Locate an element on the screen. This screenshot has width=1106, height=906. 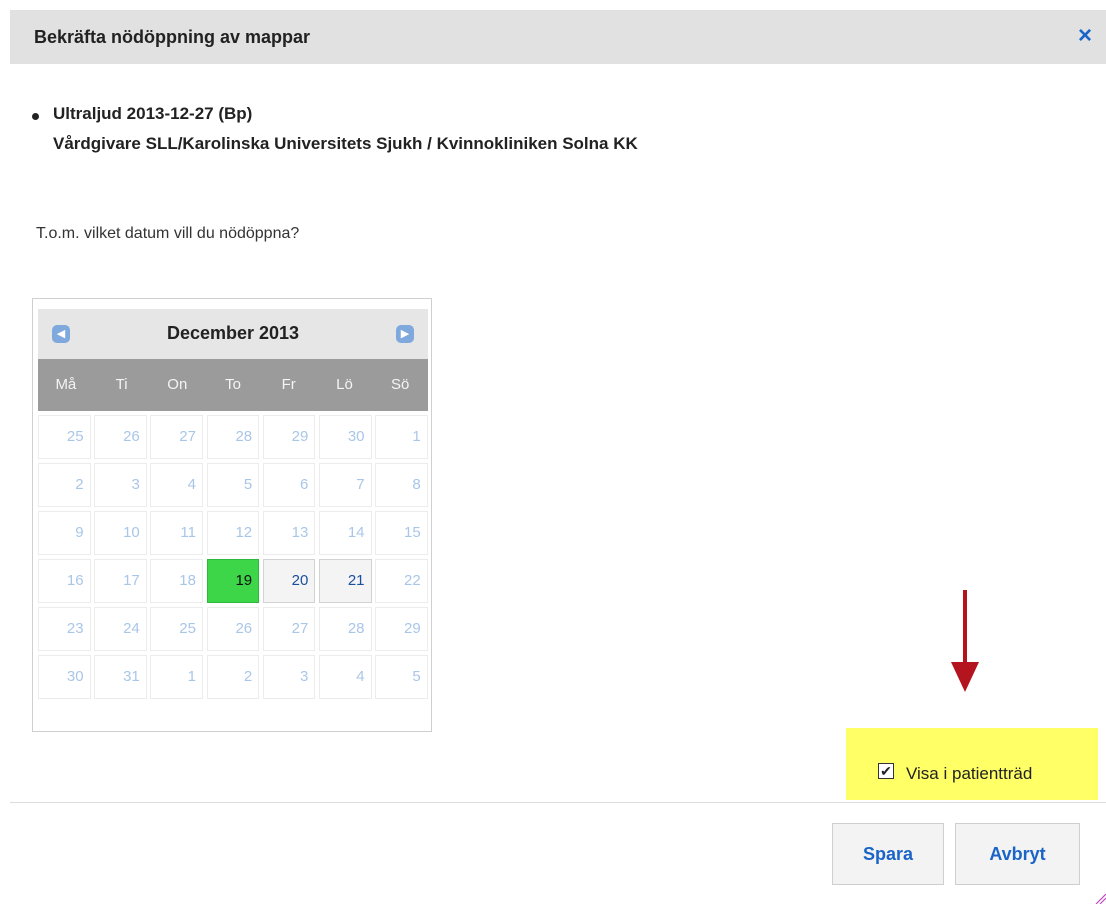
folder-item-title: Ultraljud 2013-12-27 (Bp) is located at coordinates (153, 113).